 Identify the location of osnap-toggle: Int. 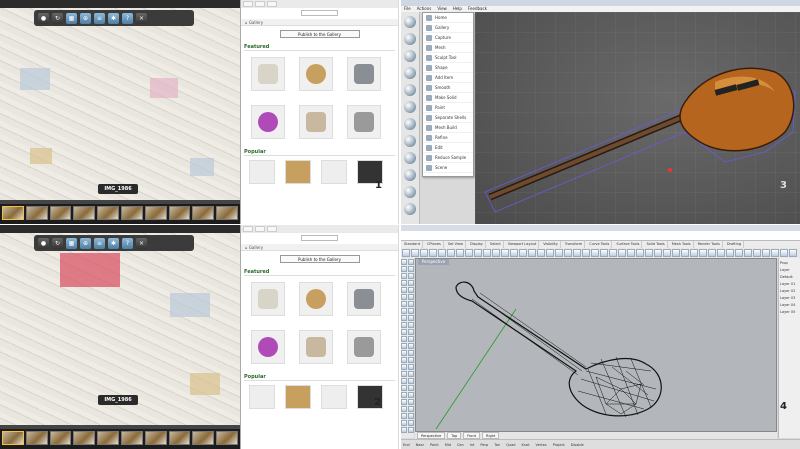
(472, 444).